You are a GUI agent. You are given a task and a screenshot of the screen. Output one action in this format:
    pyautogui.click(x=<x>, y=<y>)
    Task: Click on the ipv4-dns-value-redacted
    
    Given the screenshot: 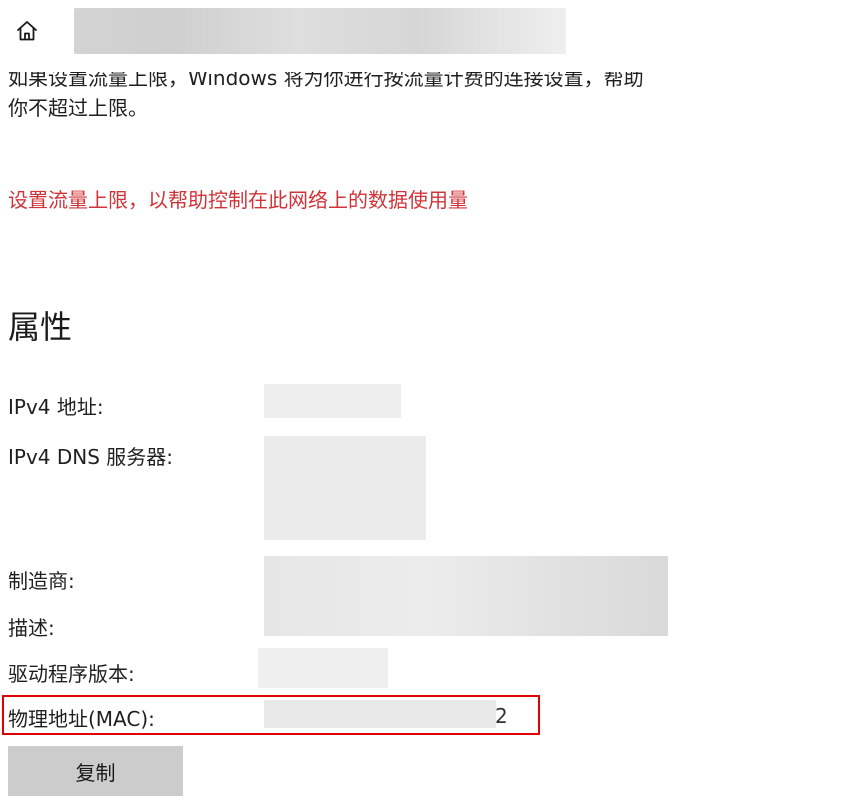 What is the action you would take?
    pyautogui.click(x=345, y=488)
    